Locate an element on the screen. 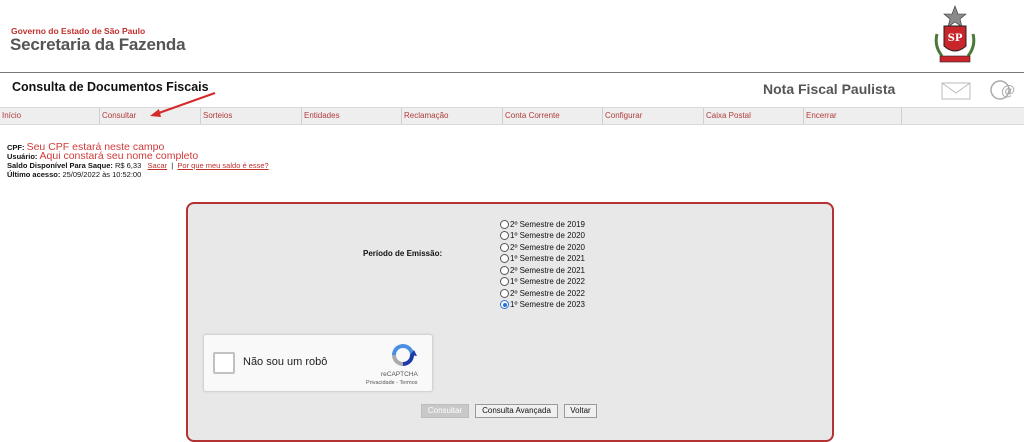 This screenshot has height=442, width=1024. recaptcha-icon is located at coordinates (404, 355).